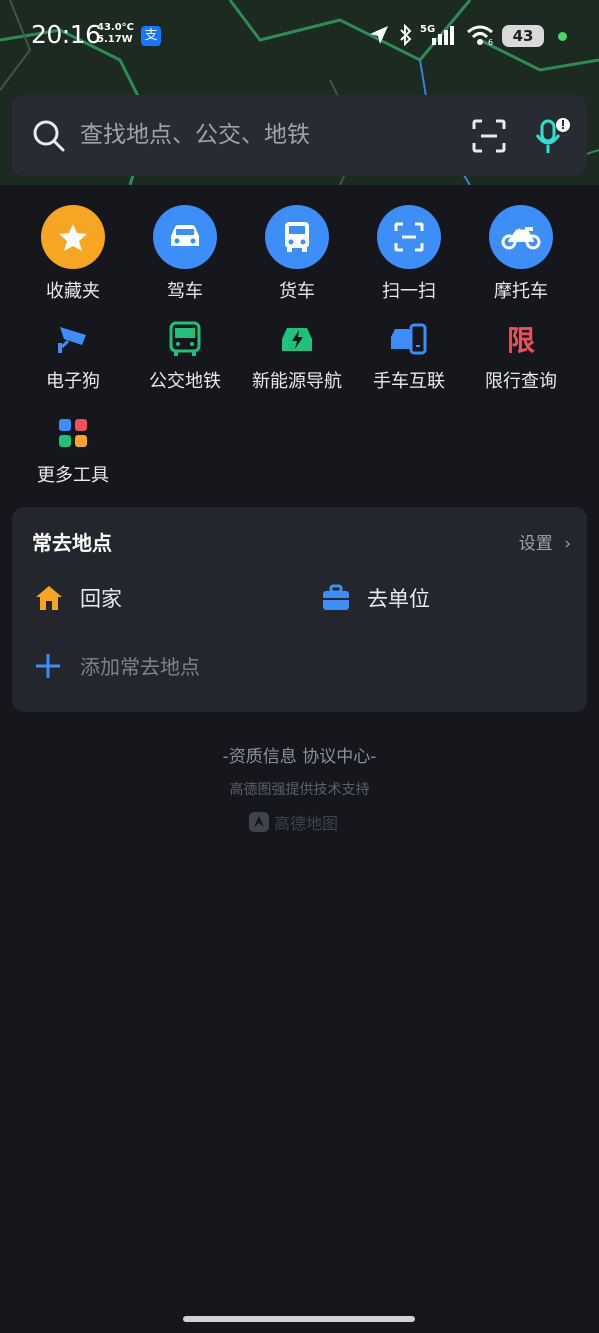 The image size is (599, 1333). I want to click on privacy-dot, so click(562, 36).